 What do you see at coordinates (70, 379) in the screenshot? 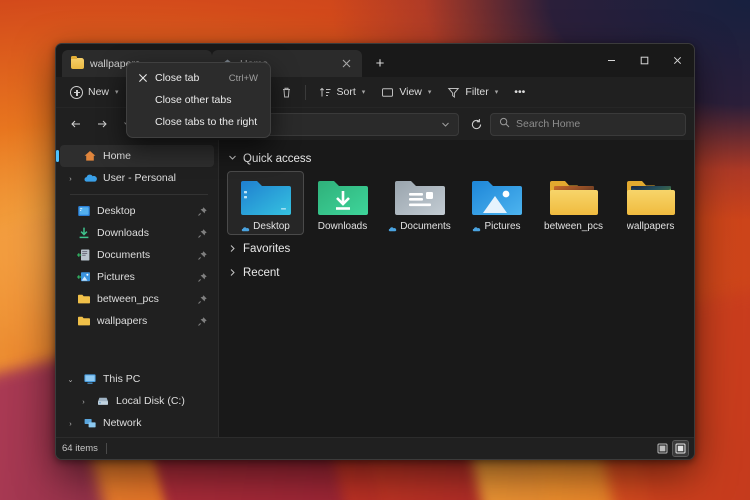
I see `chevron-down-icon: ⌄` at bounding box center [70, 379].